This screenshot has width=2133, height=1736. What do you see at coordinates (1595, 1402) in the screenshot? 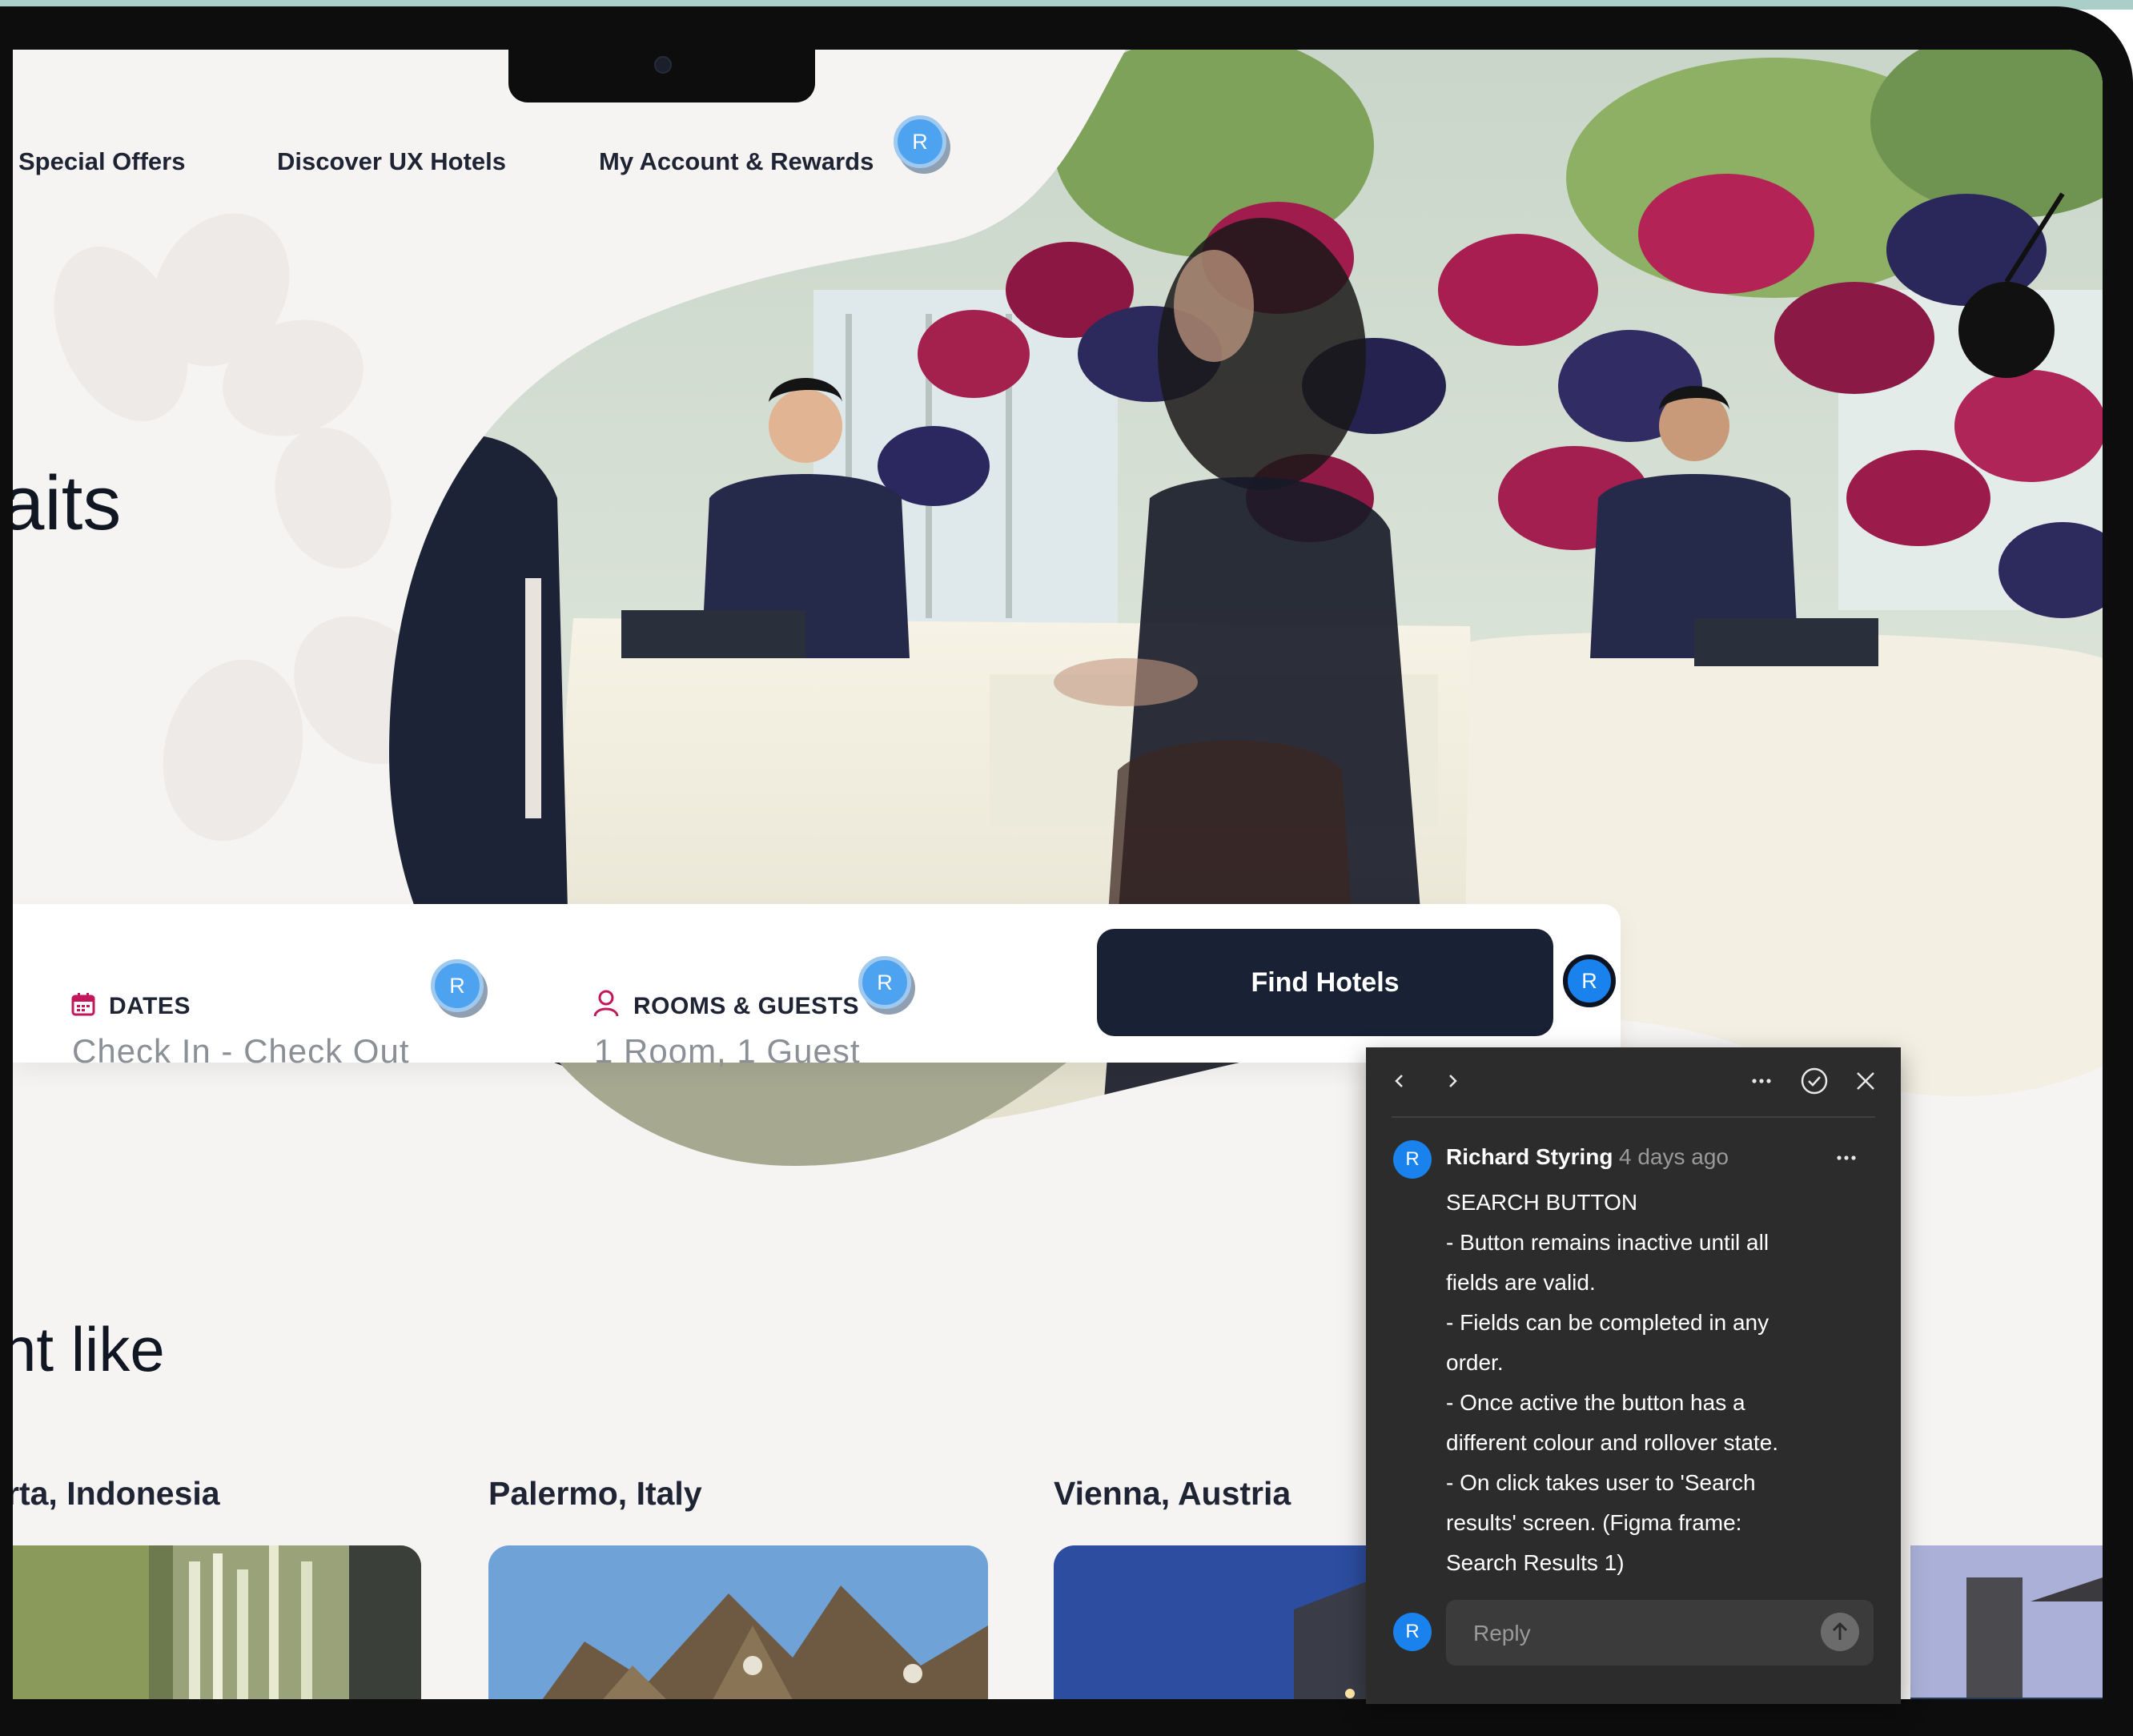
I see `comment-text-line: - Once active the button has a` at bounding box center [1595, 1402].